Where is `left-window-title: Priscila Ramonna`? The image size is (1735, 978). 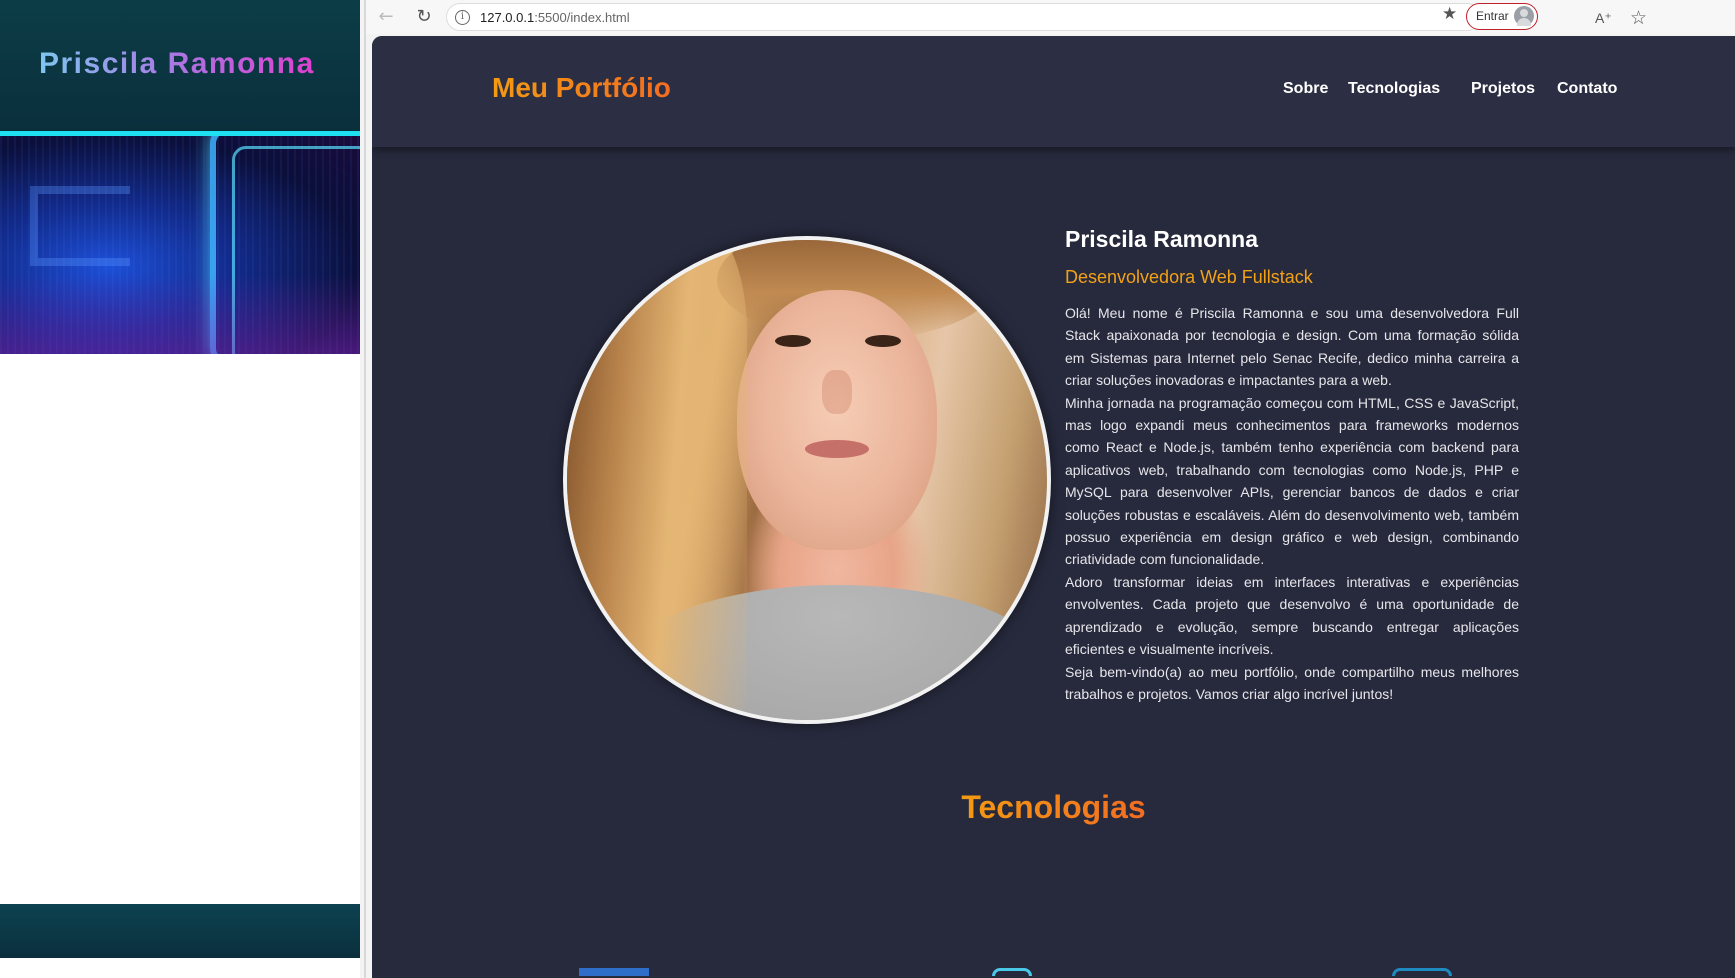 left-window-title: Priscila Ramonna is located at coordinates (177, 63).